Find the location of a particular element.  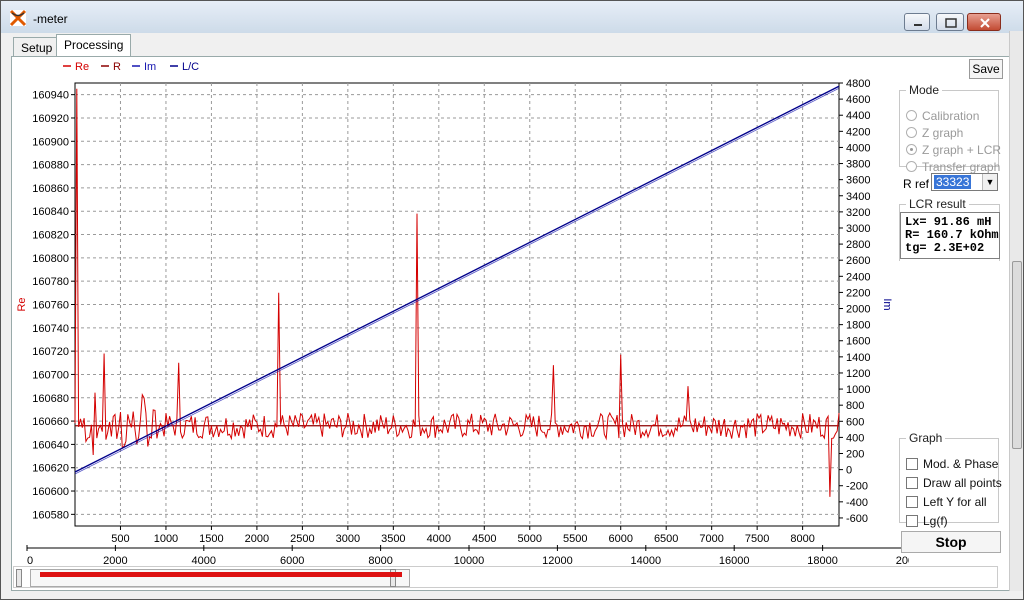

mod-phase-checkbox: Mod. & Phase is located at coordinates (952, 465).